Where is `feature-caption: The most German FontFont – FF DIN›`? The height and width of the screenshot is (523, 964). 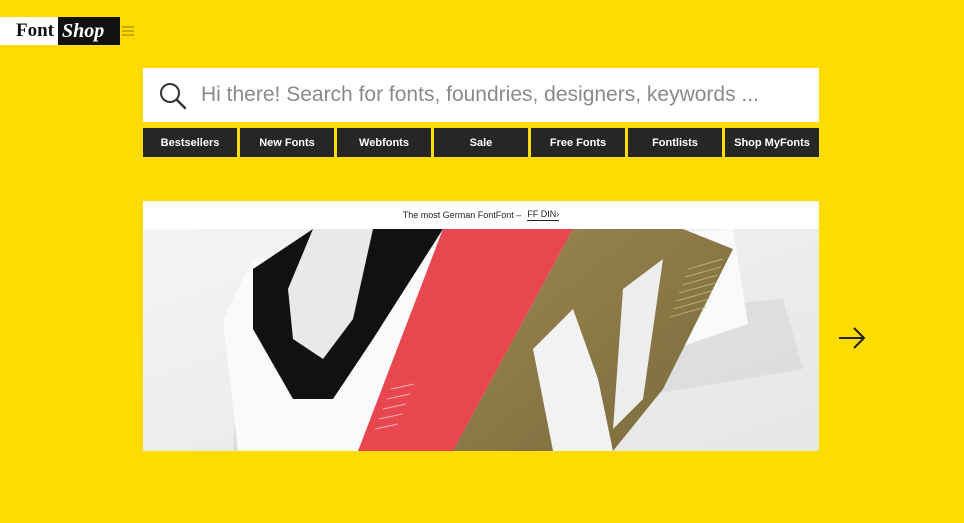 feature-caption: The most German FontFont – FF DIN› is located at coordinates (481, 215).